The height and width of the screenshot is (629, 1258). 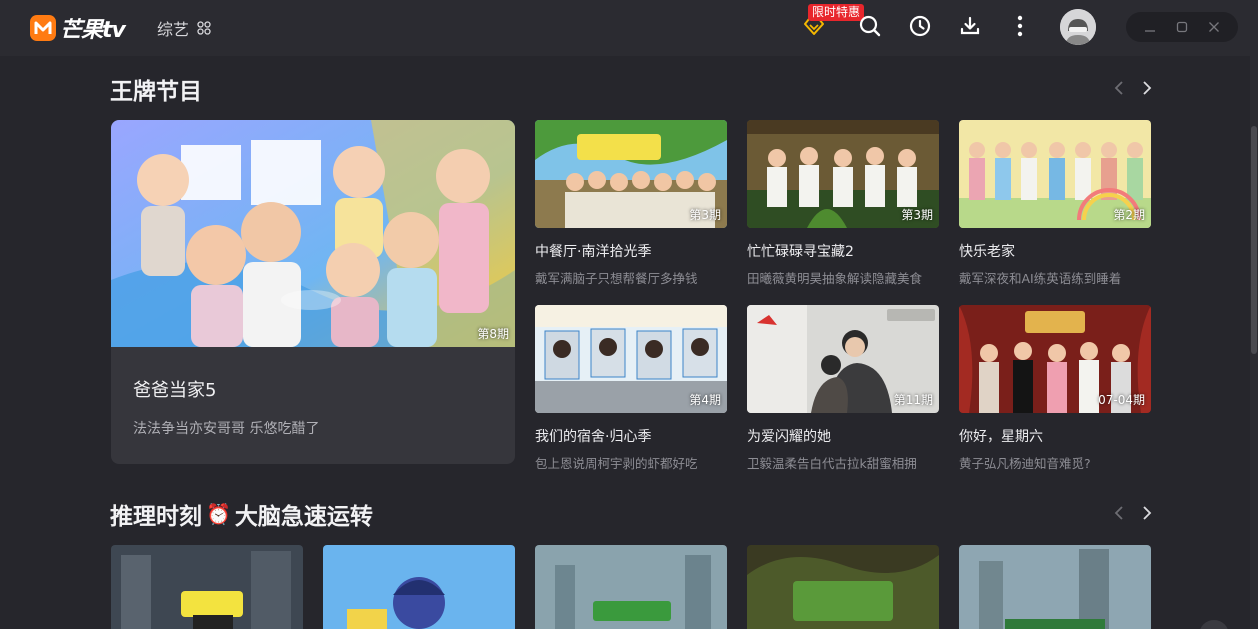 What do you see at coordinates (629, 28) in the screenshot?
I see `top-bar: 芒果tv 综艺 限时特惠` at bounding box center [629, 28].